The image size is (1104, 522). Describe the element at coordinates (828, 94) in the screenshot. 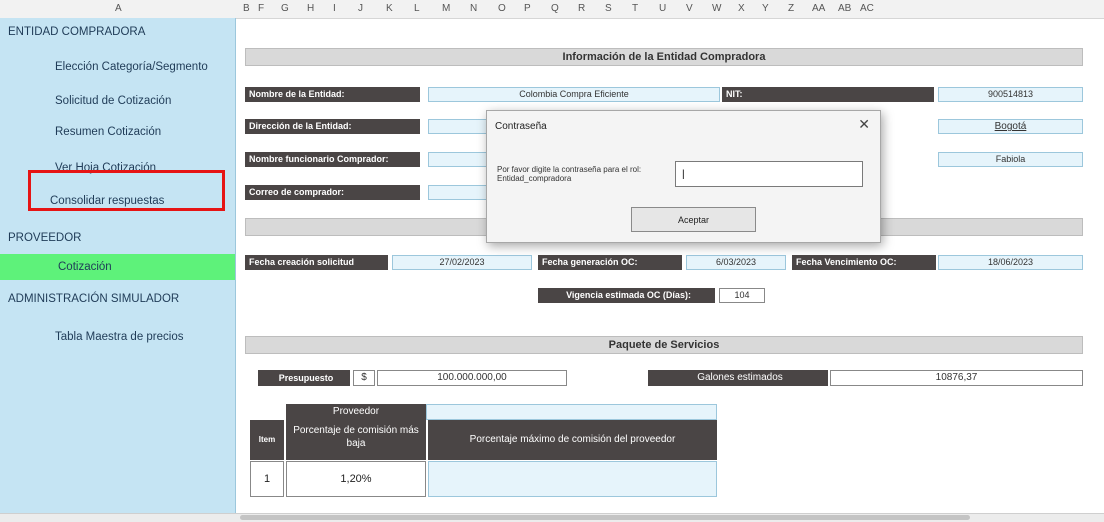

I see `label-nit: NIT:` at that location.